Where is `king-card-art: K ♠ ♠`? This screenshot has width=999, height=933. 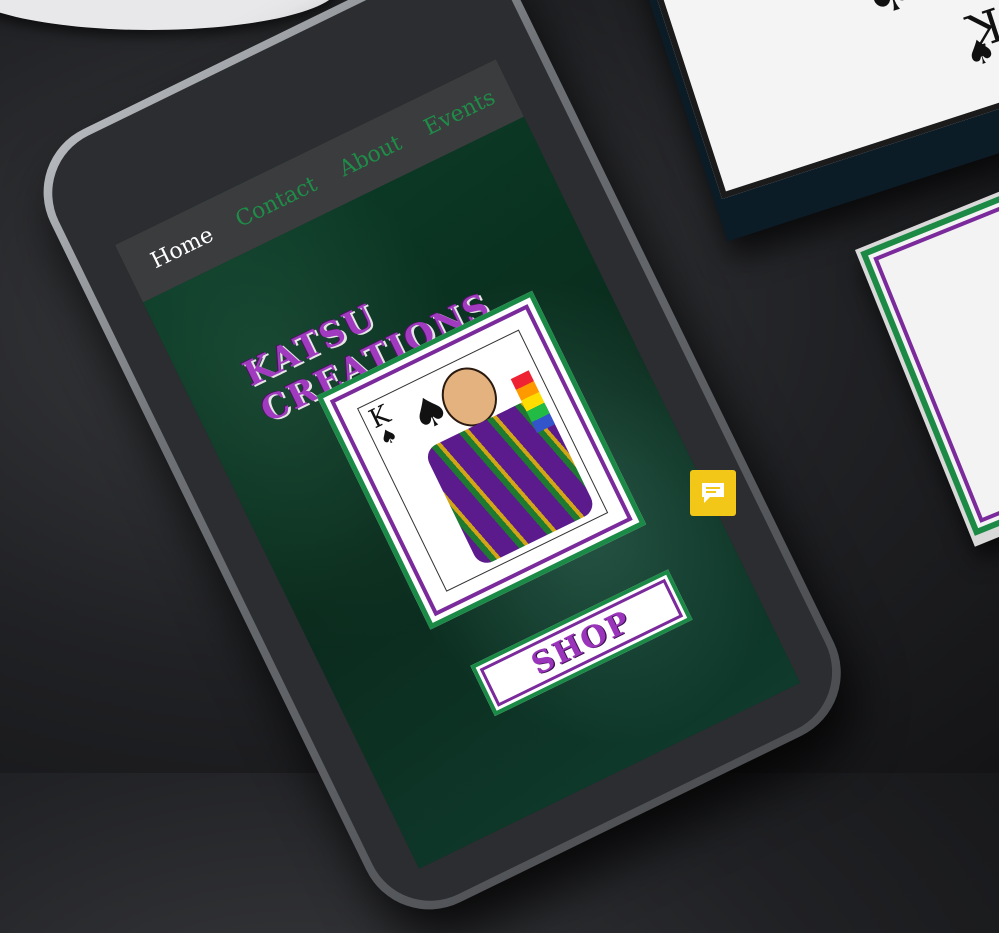
king-card-art: K ♠ ♠ is located at coordinates (483, 460).